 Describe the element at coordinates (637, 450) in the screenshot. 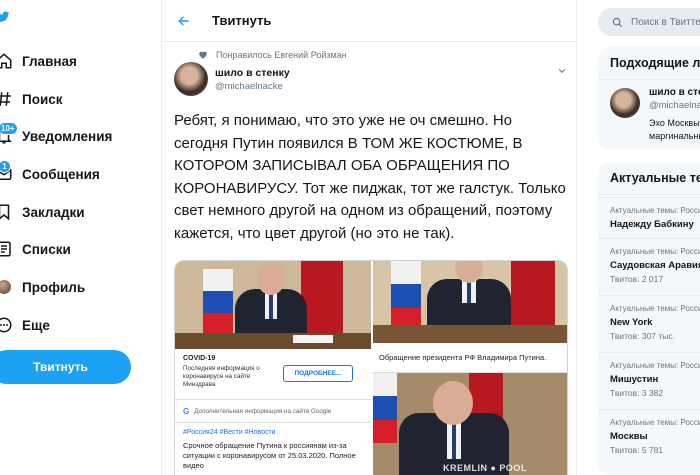

I see `trend-count: Твитов: 5 781` at that location.